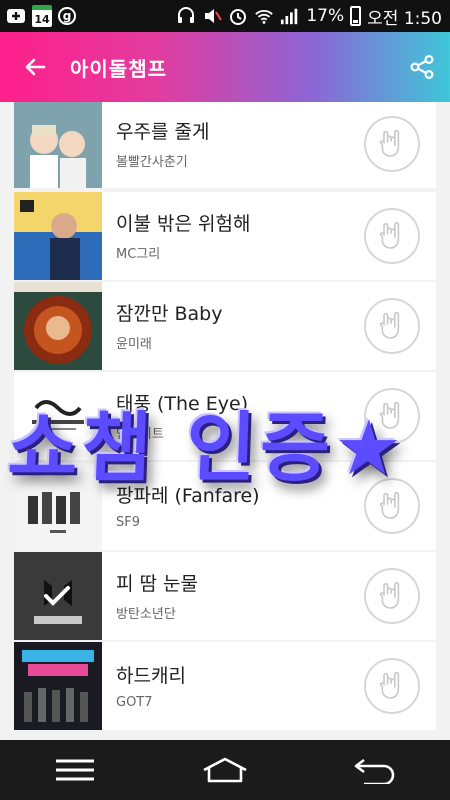  I want to click on headset-icon, so click(186, 16).